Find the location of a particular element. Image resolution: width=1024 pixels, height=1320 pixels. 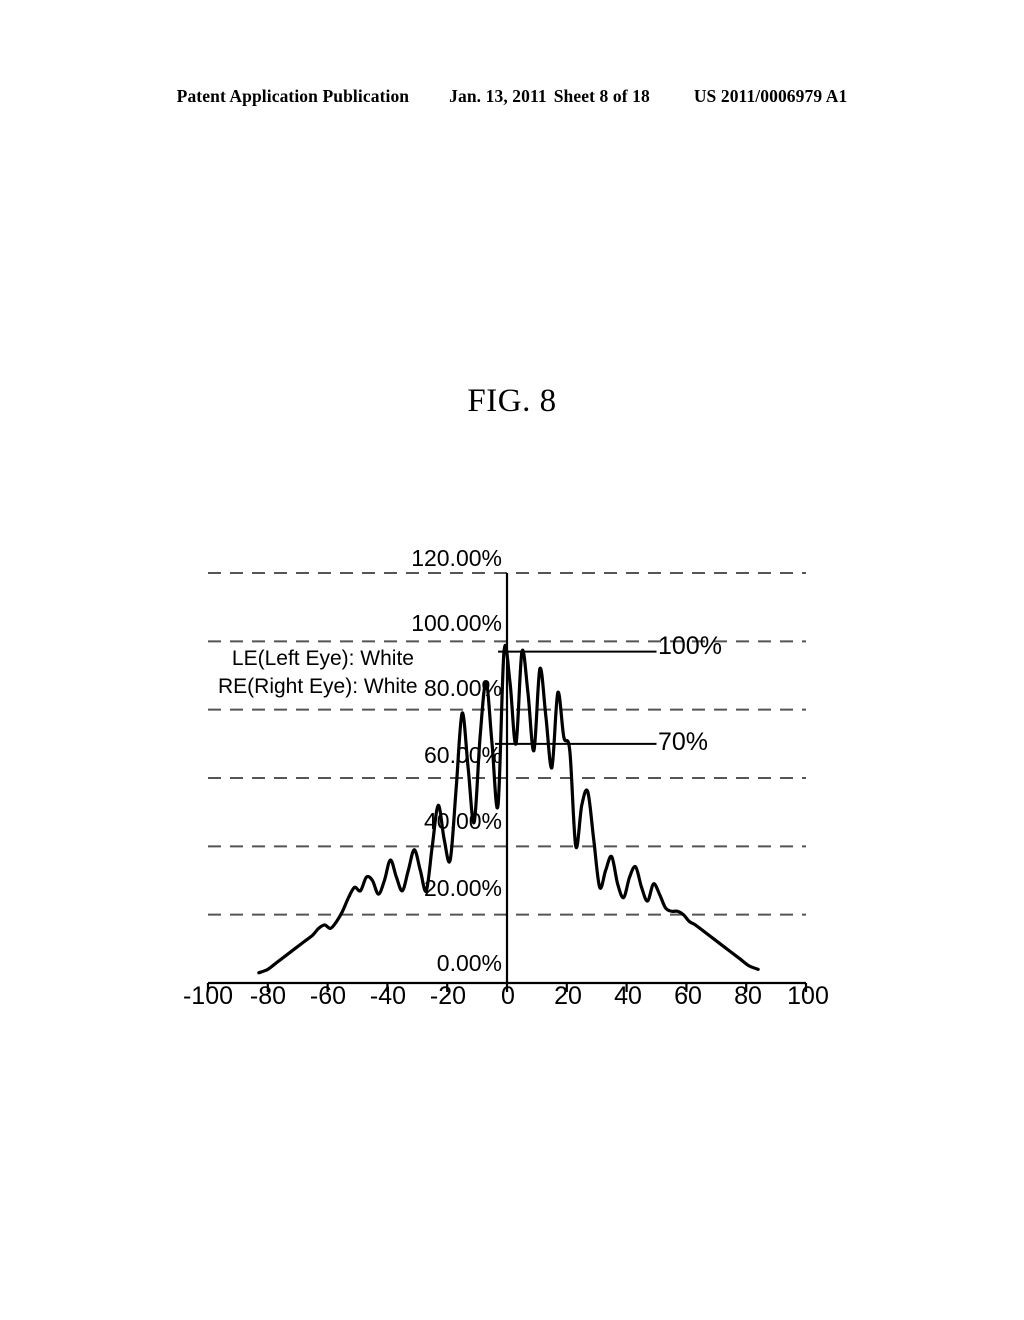

legend-entry-left-eye: LE(Left Eye): White is located at coordinates (322, 658).